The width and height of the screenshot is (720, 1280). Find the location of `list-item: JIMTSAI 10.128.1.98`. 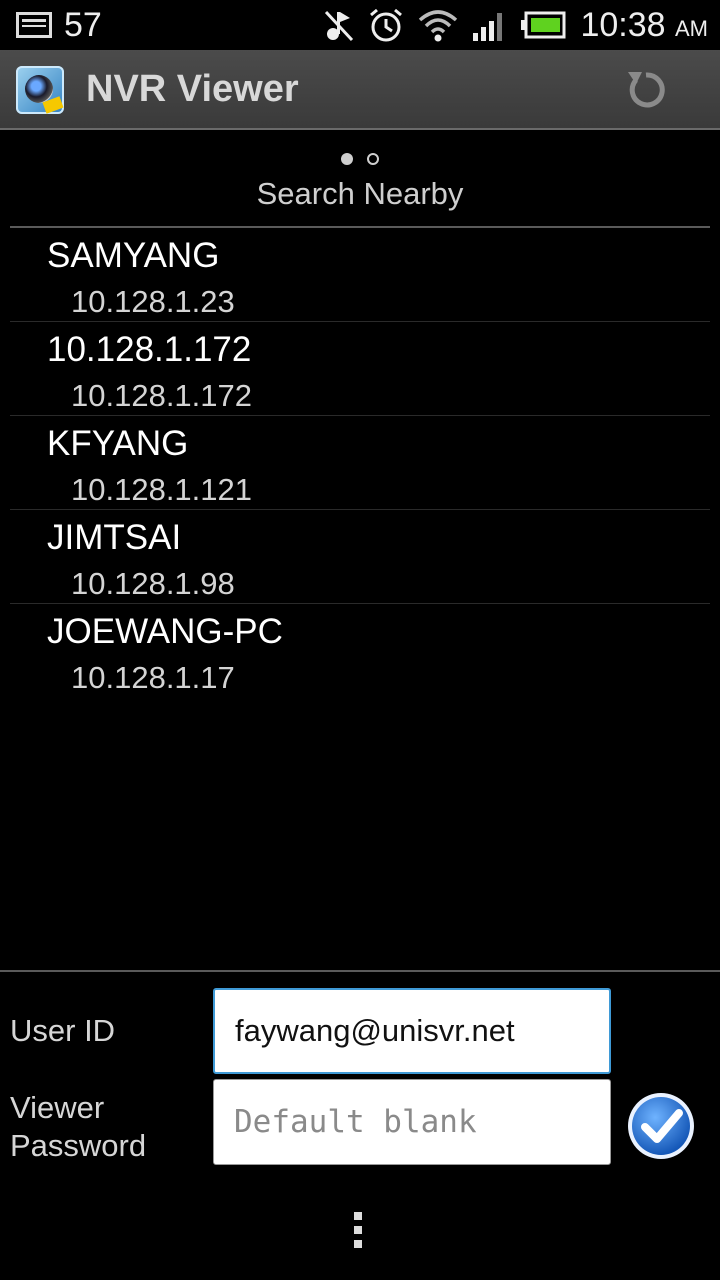

list-item: JIMTSAI 10.128.1.98 is located at coordinates (360, 557).